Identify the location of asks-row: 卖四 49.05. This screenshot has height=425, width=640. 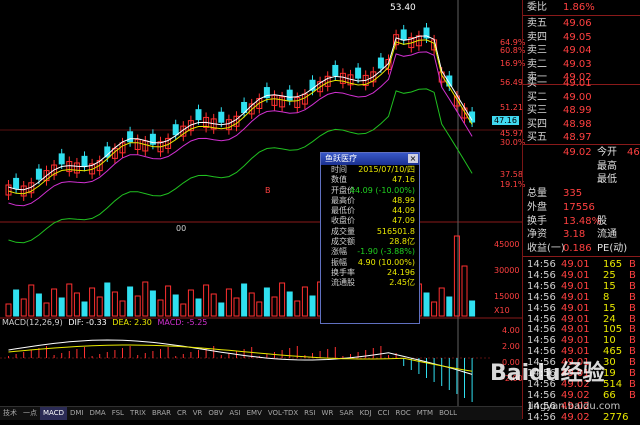
(581, 38).